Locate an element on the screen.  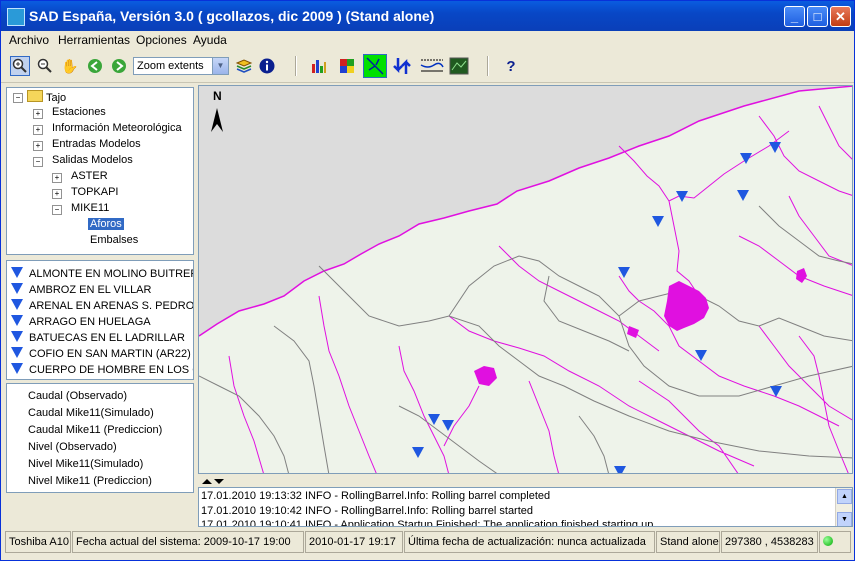
tree-item-aster: ASTER is located at coordinates (89, 176).